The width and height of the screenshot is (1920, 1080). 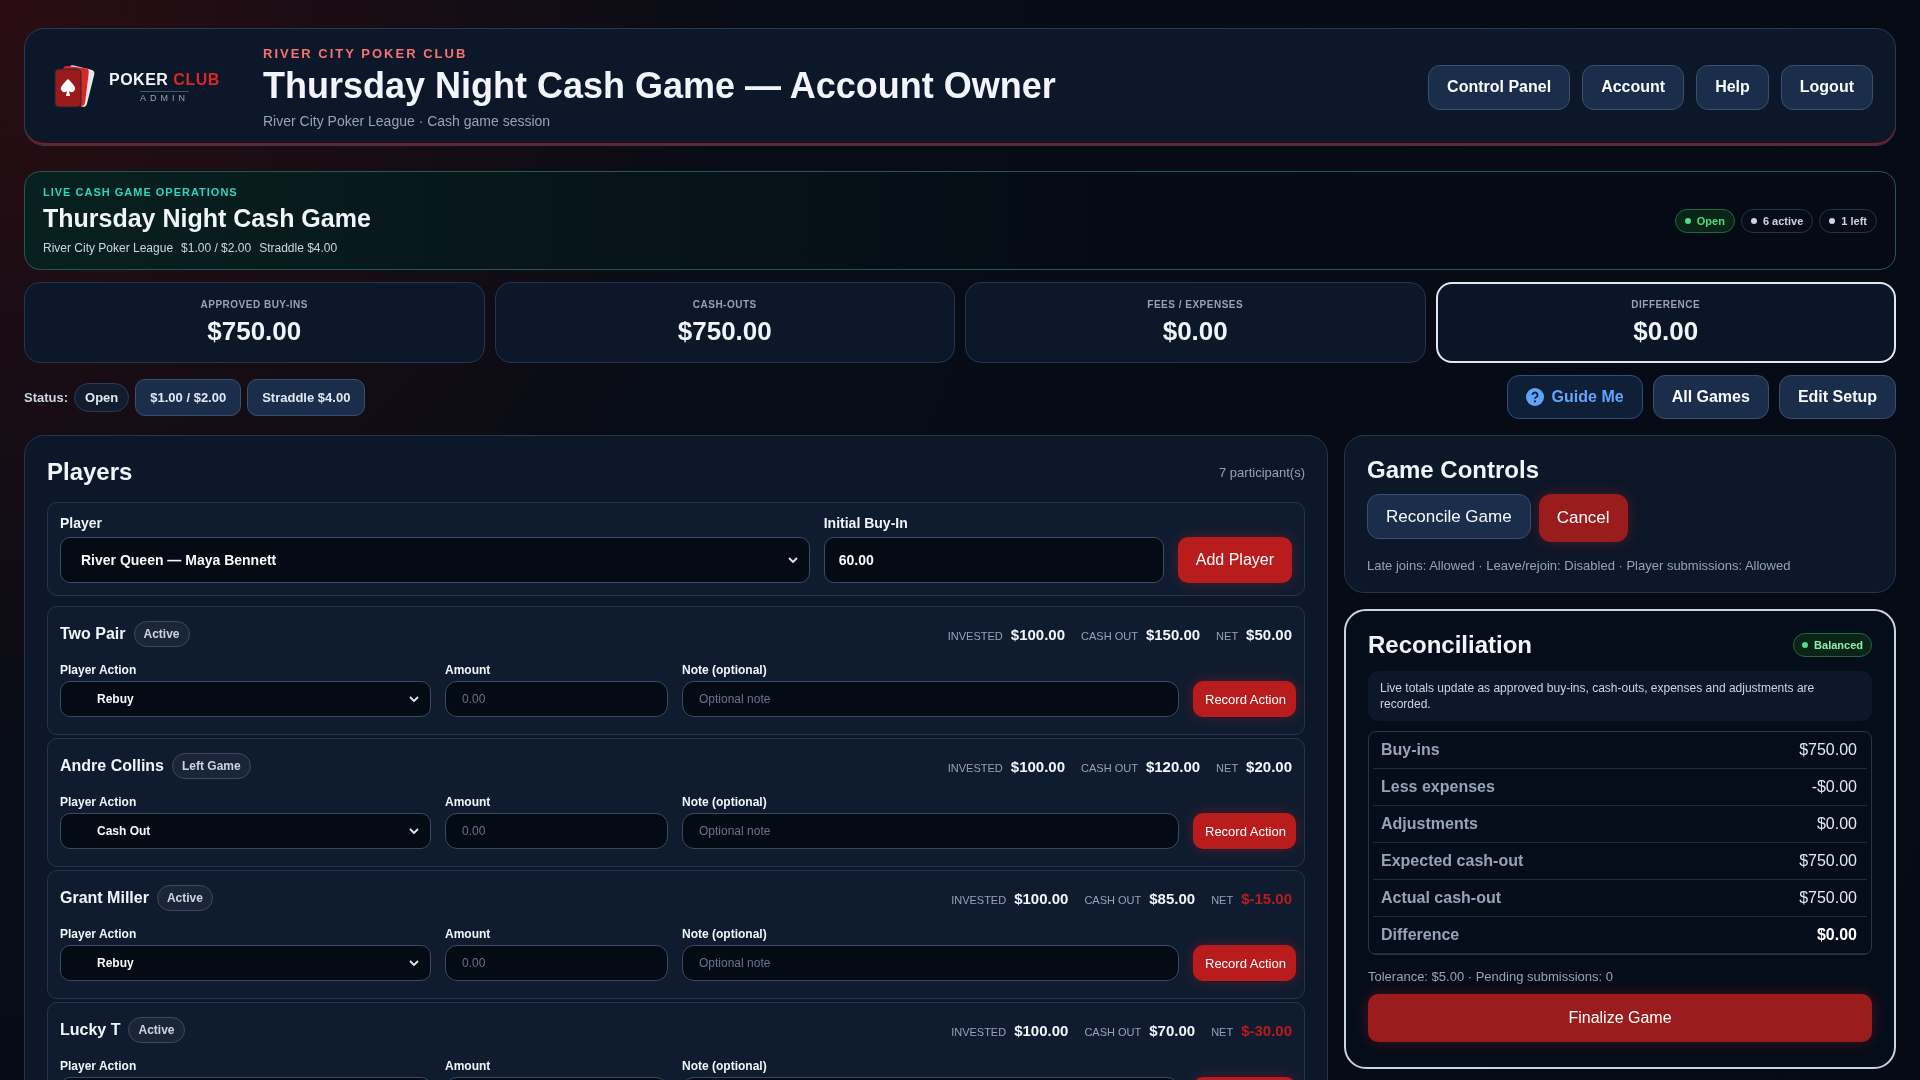 What do you see at coordinates (1453, 469) in the screenshot?
I see `panel-title: Game Controls` at bounding box center [1453, 469].